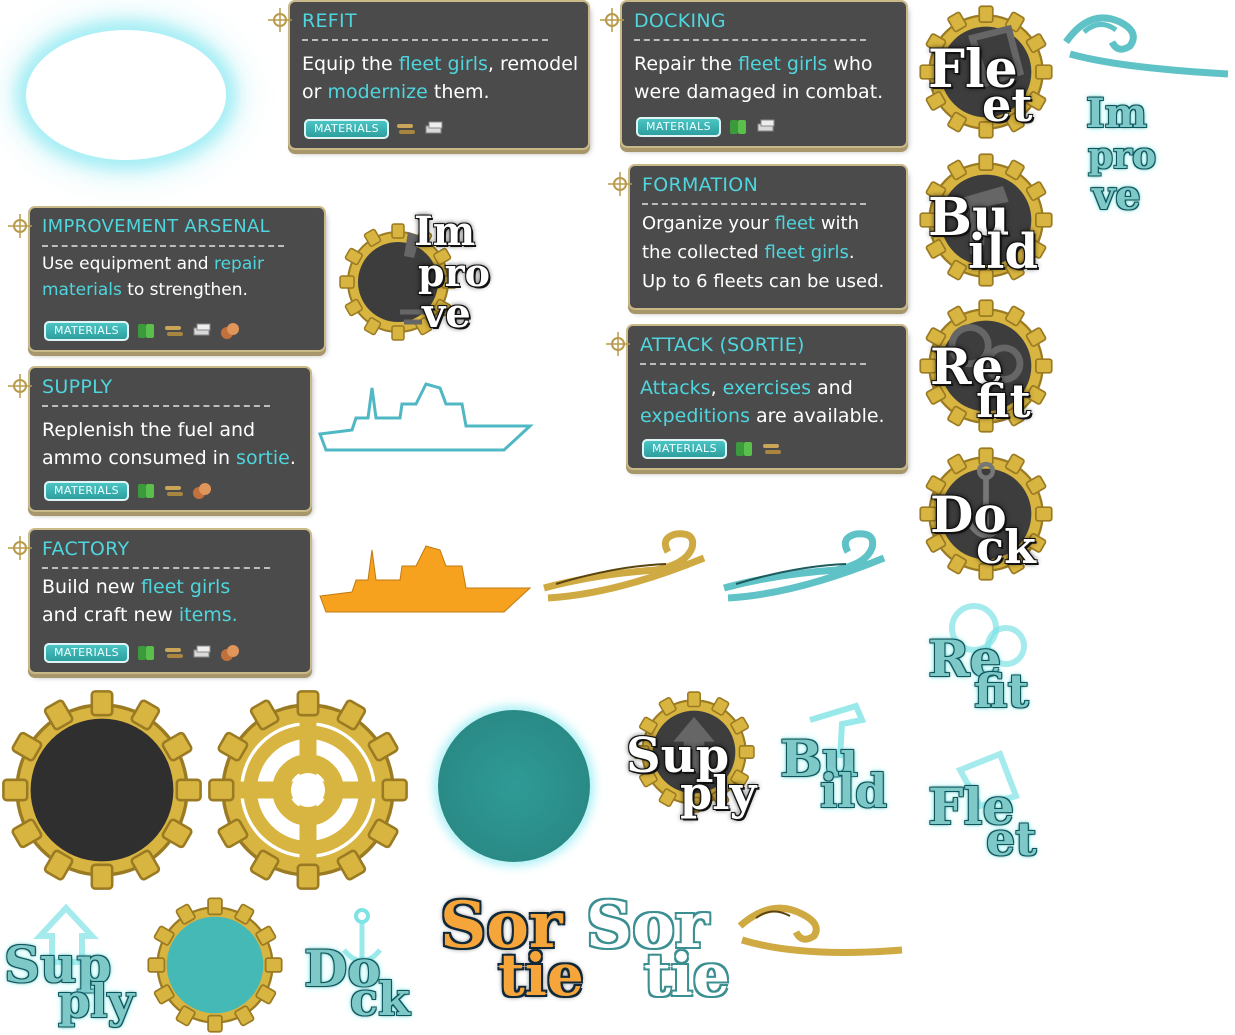  What do you see at coordinates (986, 514) in the screenshot?
I see `dock-gear-icon: Do ck` at bounding box center [986, 514].